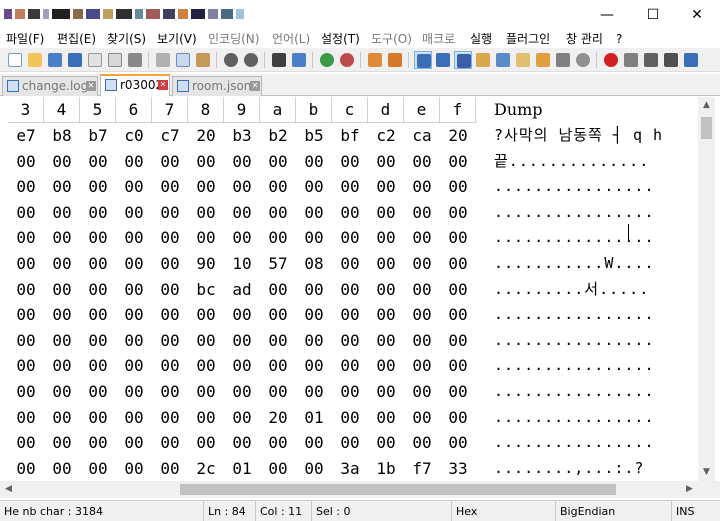 The width and height of the screenshot is (720, 521). Describe the element at coordinates (217, 86) in the screenshot. I see `tab-room-json: room.json ✕` at that location.